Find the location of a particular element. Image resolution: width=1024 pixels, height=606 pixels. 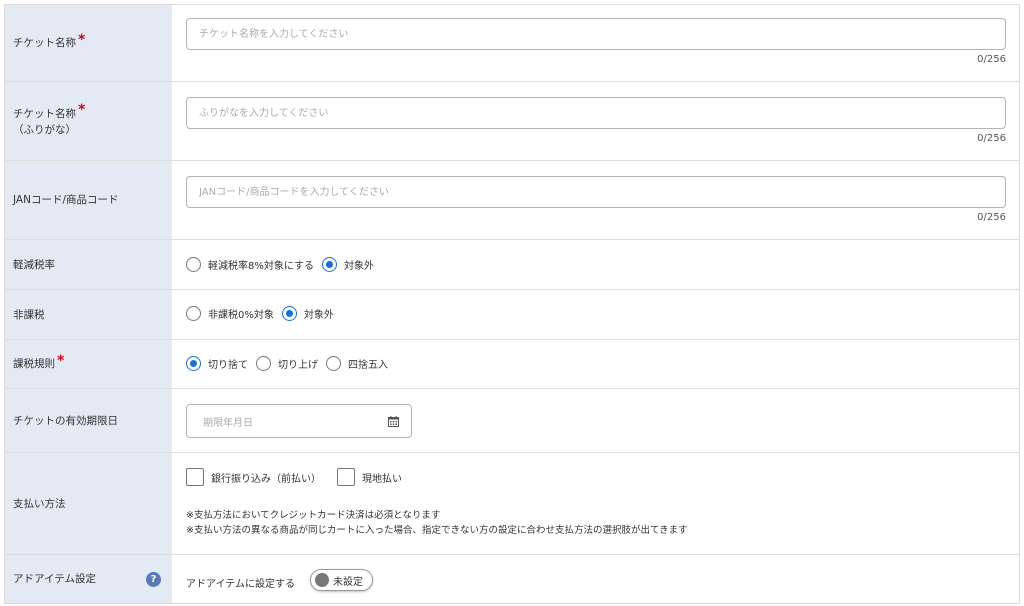

row-ticket-kana: チケット名称* （ふりがな） 0/256 is located at coordinates (512, 121).